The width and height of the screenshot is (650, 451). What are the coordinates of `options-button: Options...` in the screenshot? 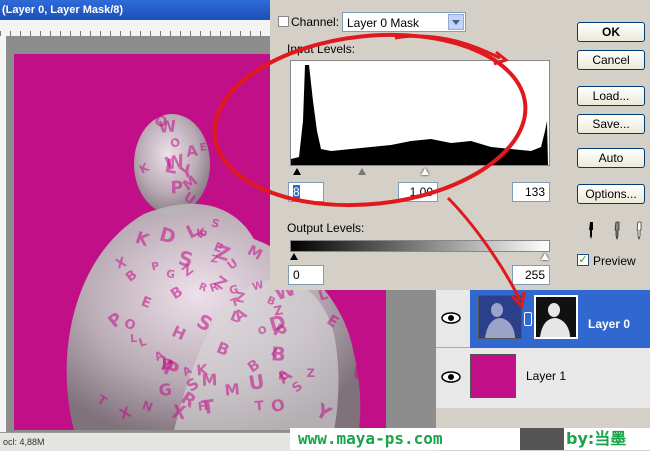 It's located at (611, 194).